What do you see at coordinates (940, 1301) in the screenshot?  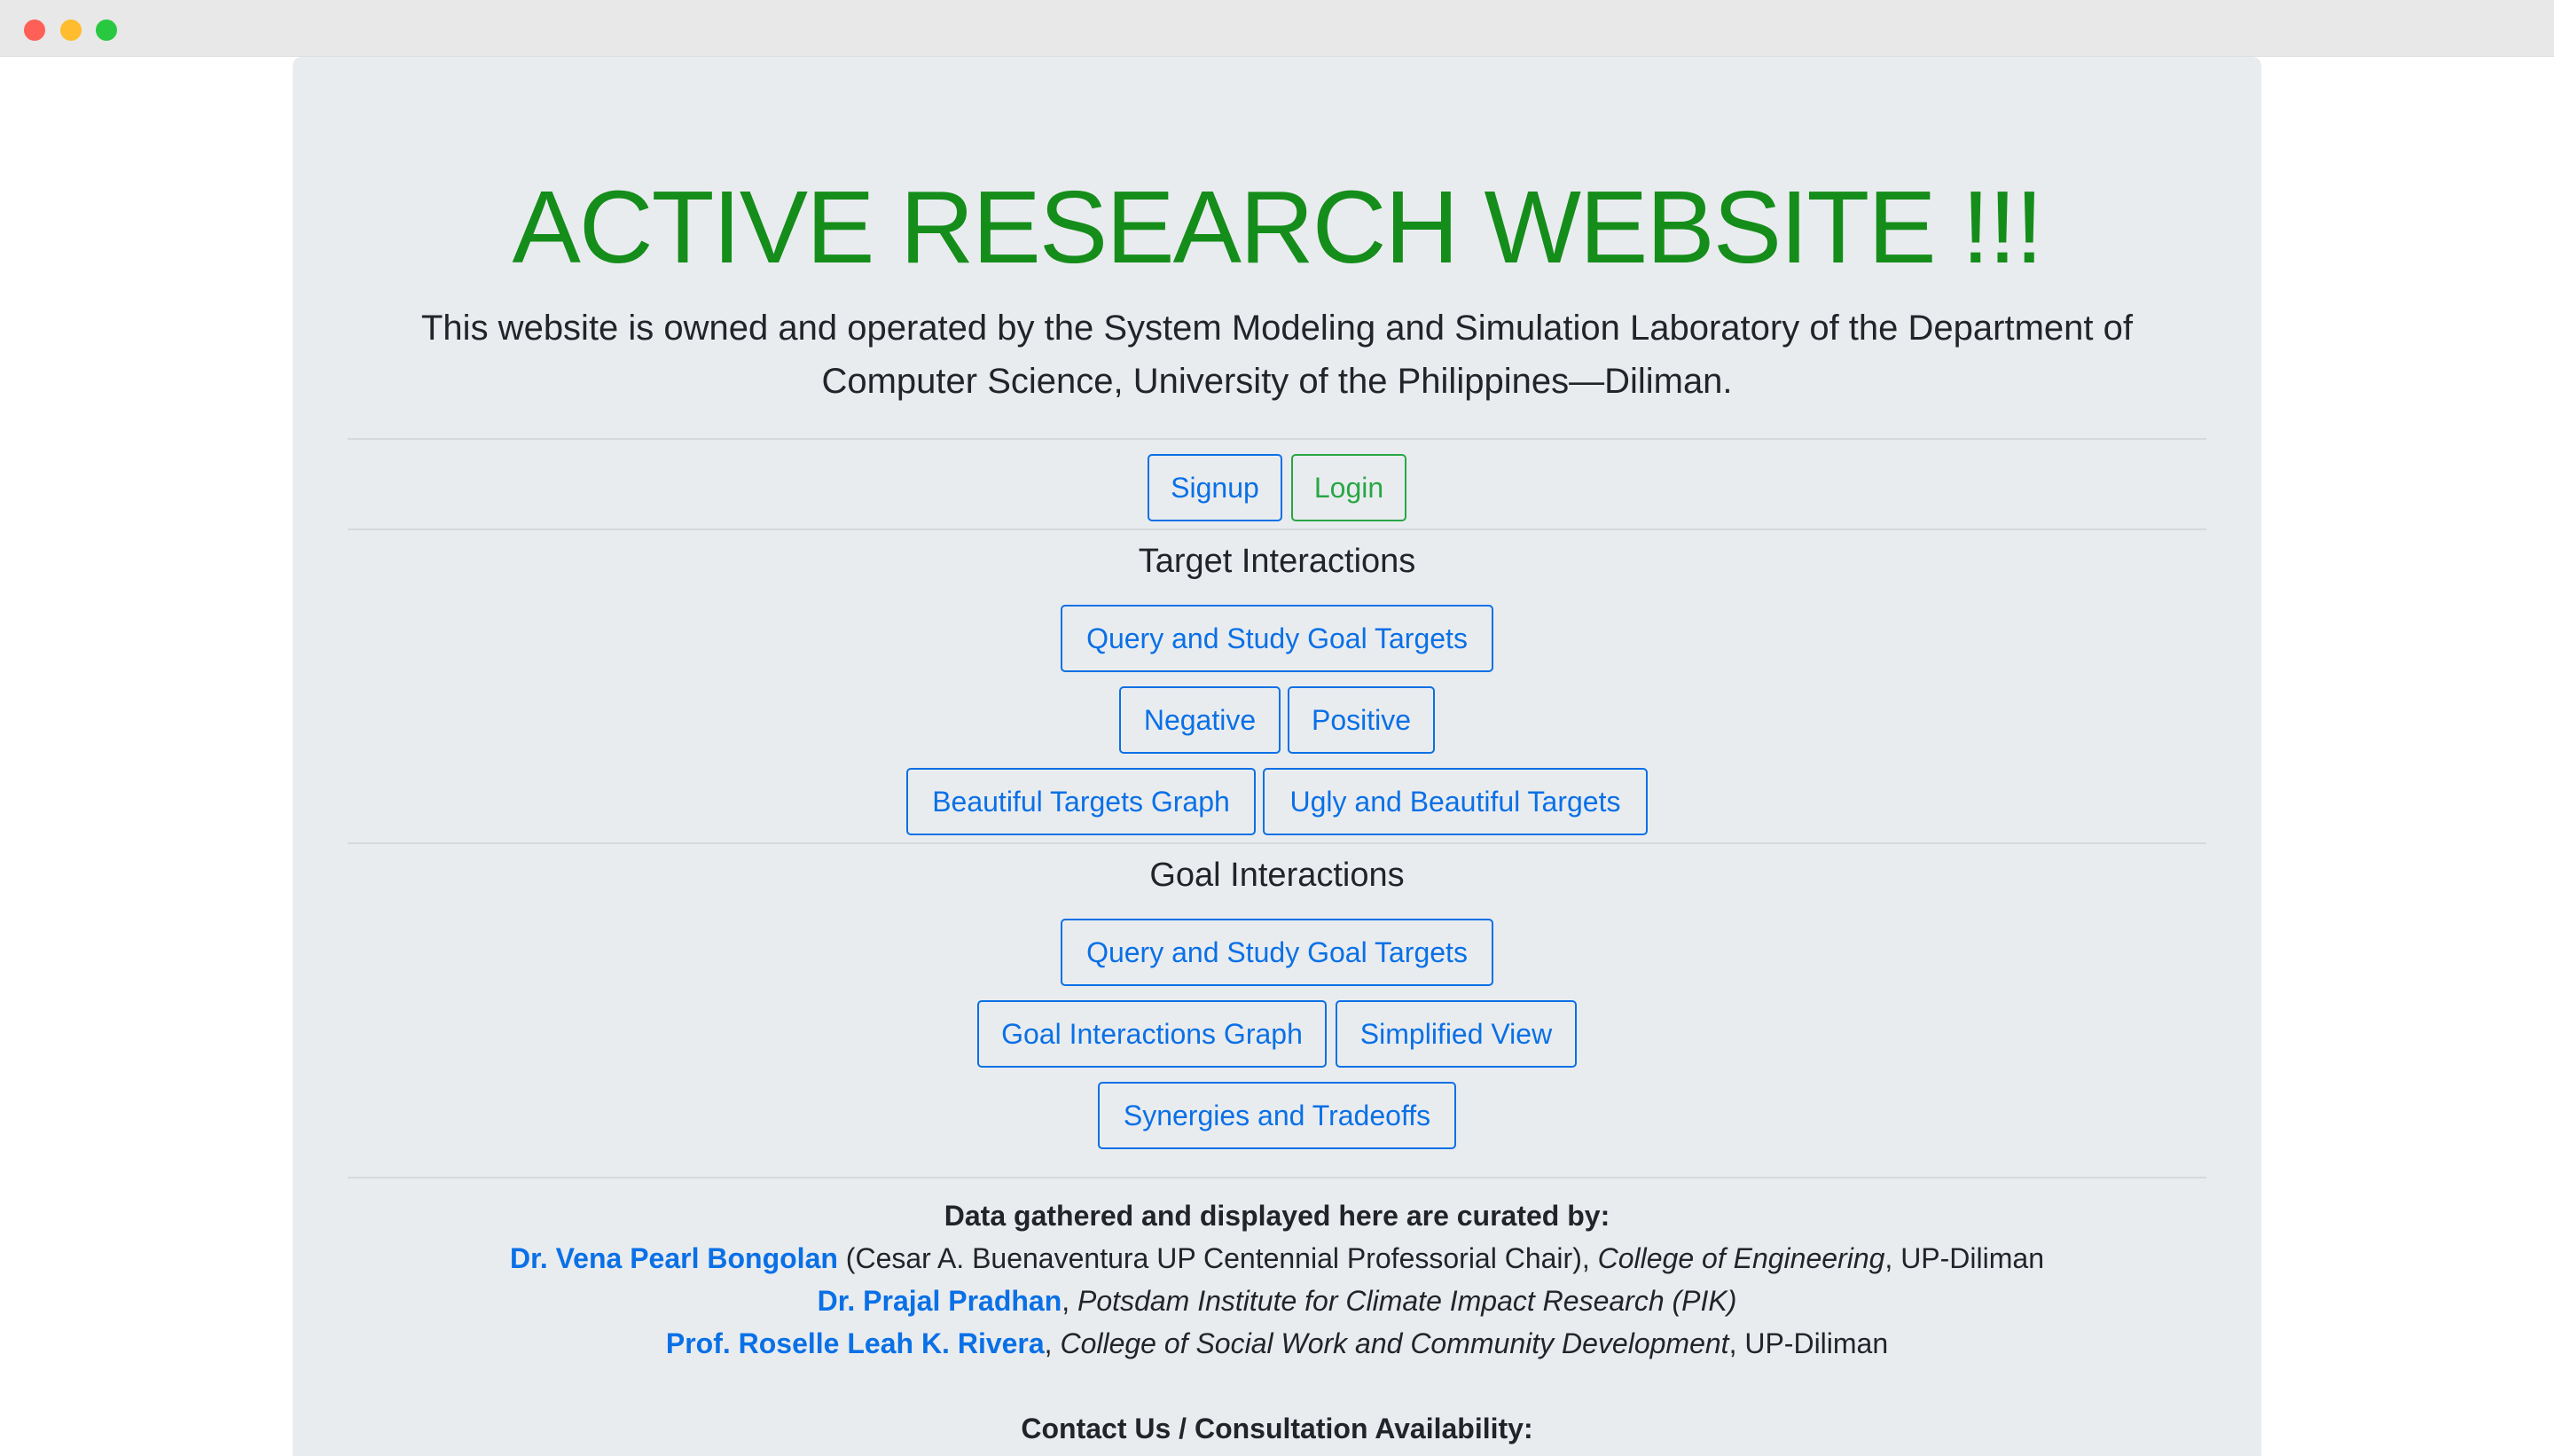 I see `curator-link: Dr. Prajal Pradhan` at bounding box center [940, 1301].